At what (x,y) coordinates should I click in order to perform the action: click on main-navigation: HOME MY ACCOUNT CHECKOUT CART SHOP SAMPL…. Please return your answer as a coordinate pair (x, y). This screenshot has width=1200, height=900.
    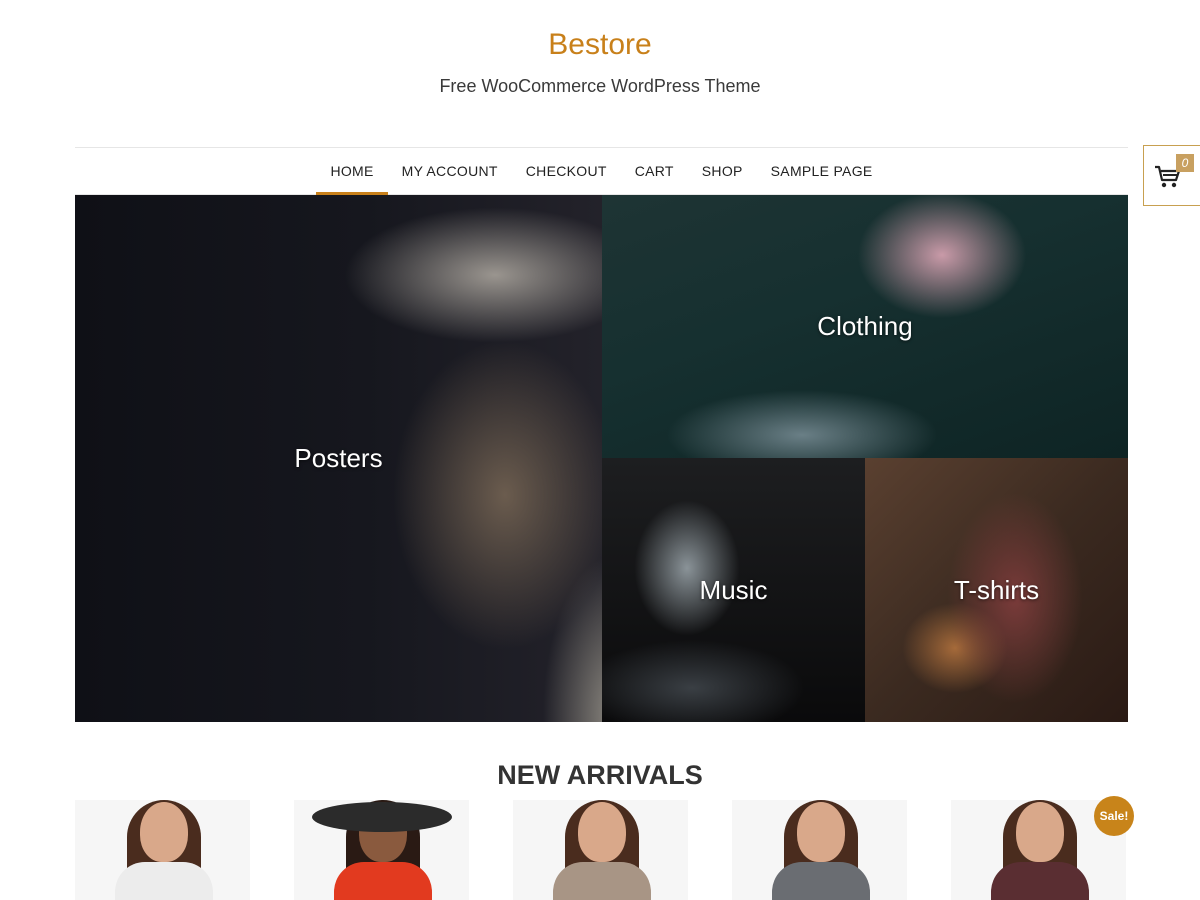
    Looking at the image, I should click on (601, 171).